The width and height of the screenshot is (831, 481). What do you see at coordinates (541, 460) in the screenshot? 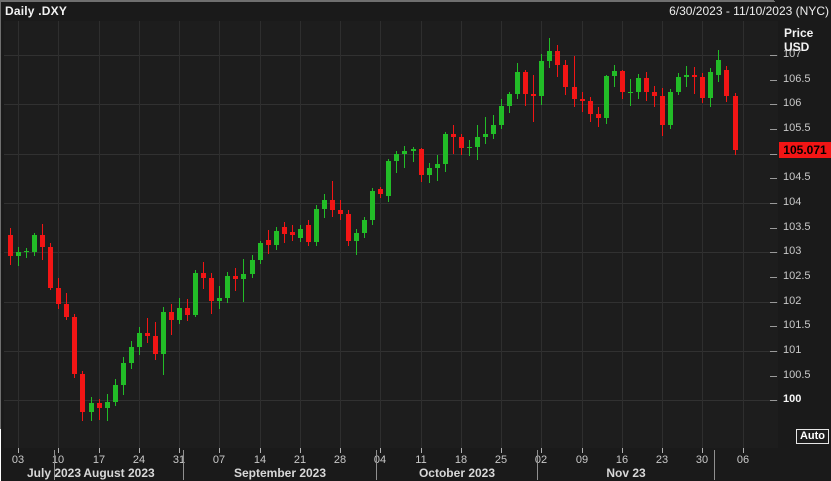
I see `time-axis-day-label: 02` at bounding box center [541, 460].